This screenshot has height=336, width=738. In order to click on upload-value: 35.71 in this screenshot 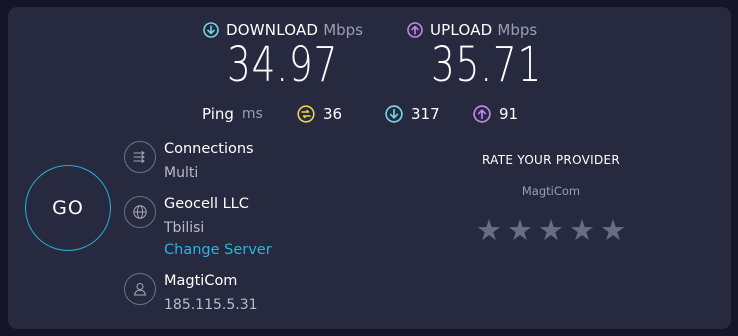, I will do `click(487, 65)`.